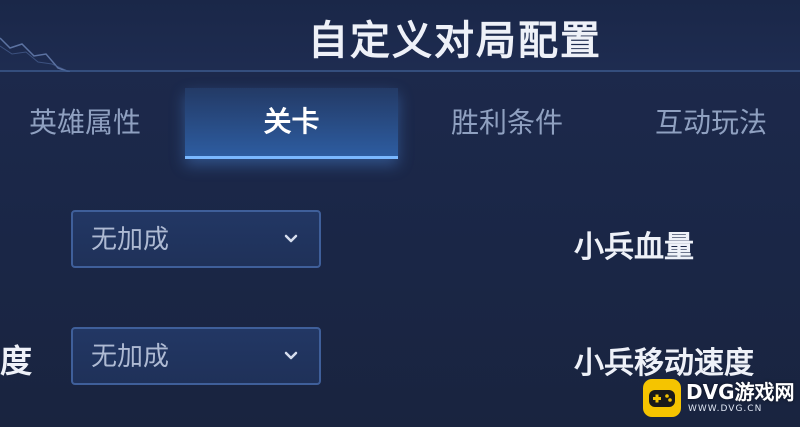  Describe the element at coordinates (16, 361) in the screenshot. I see `row2-left-label: 度` at that location.